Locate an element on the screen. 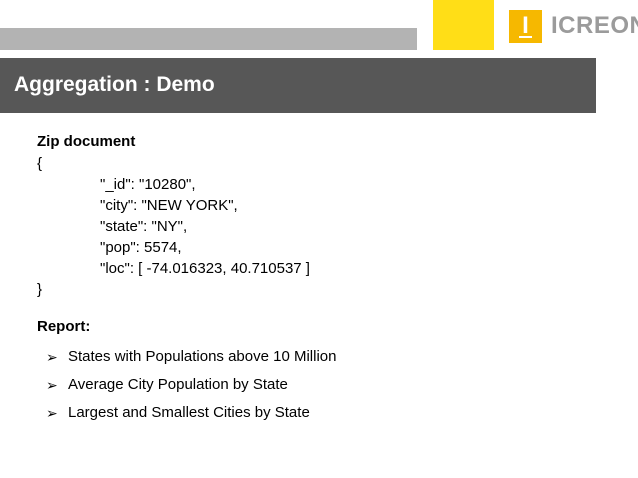 The height and width of the screenshot is (478, 638). zip-document-heading: Zip document is located at coordinates (86, 141).